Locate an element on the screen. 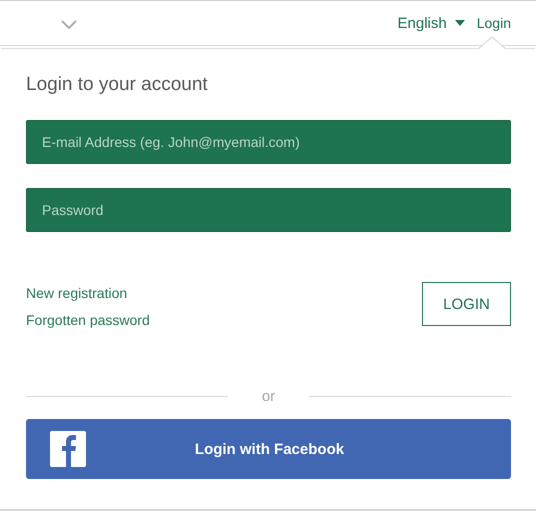 This screenshot has width=536, height=511. divider-label: or is located at coordinates (269, 396).